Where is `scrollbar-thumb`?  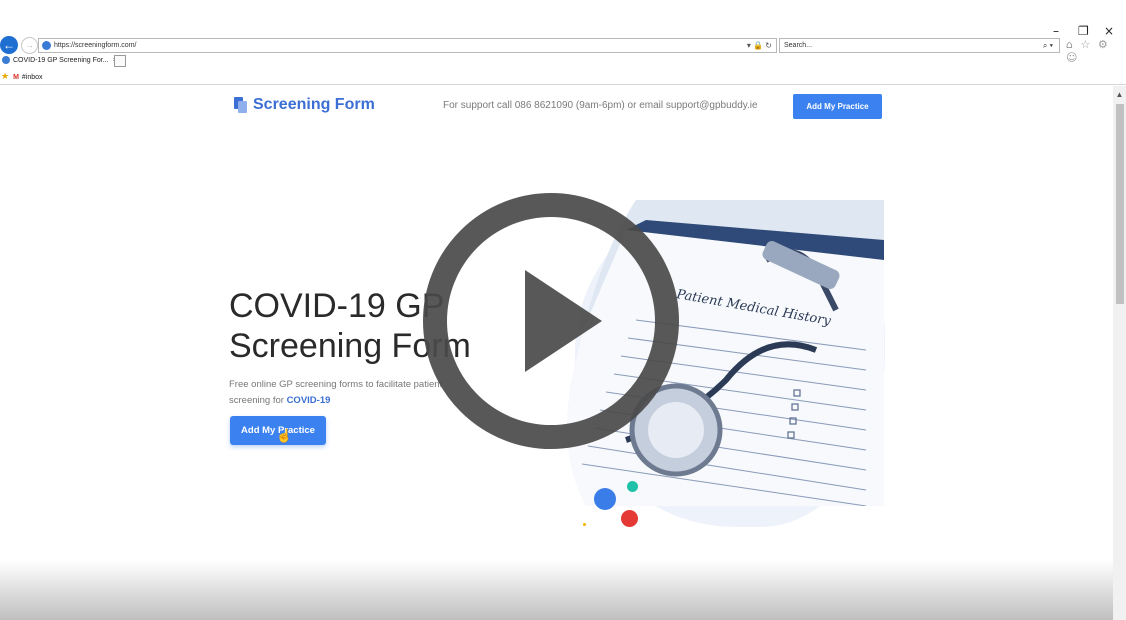
scrollbar-thumb is located at coordinates (1120, 204).